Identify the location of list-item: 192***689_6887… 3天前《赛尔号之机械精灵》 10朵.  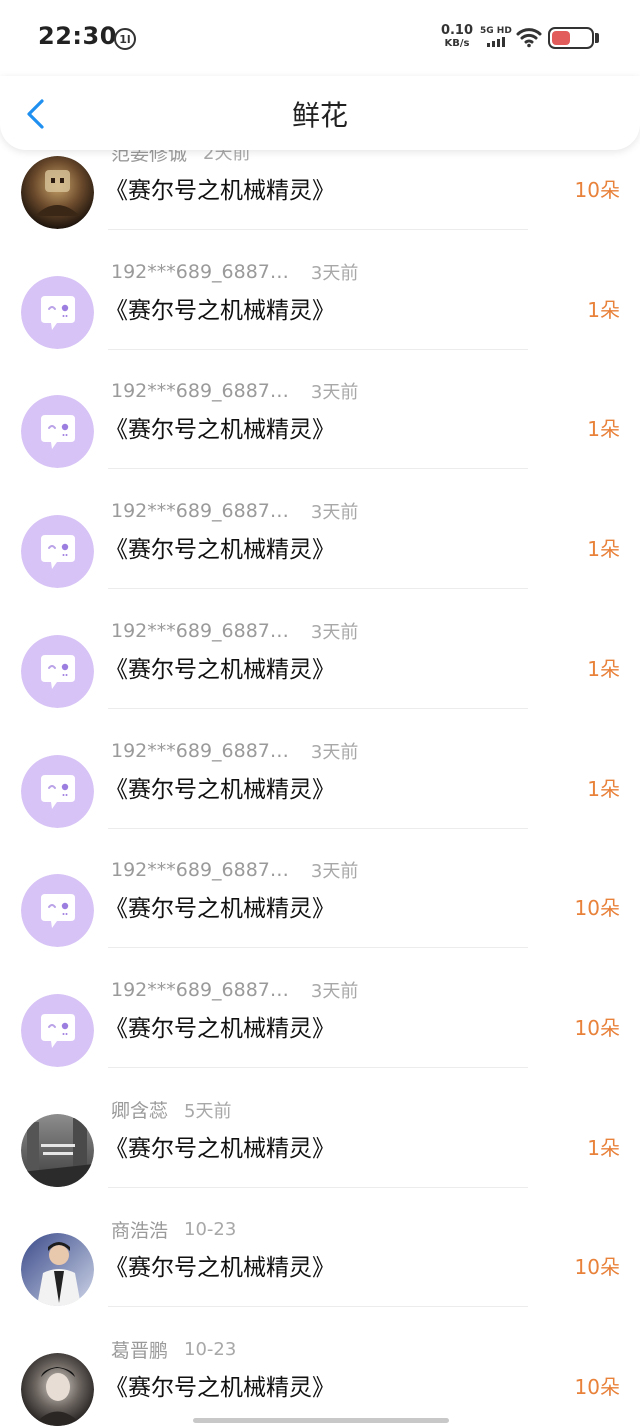
(320, 914).